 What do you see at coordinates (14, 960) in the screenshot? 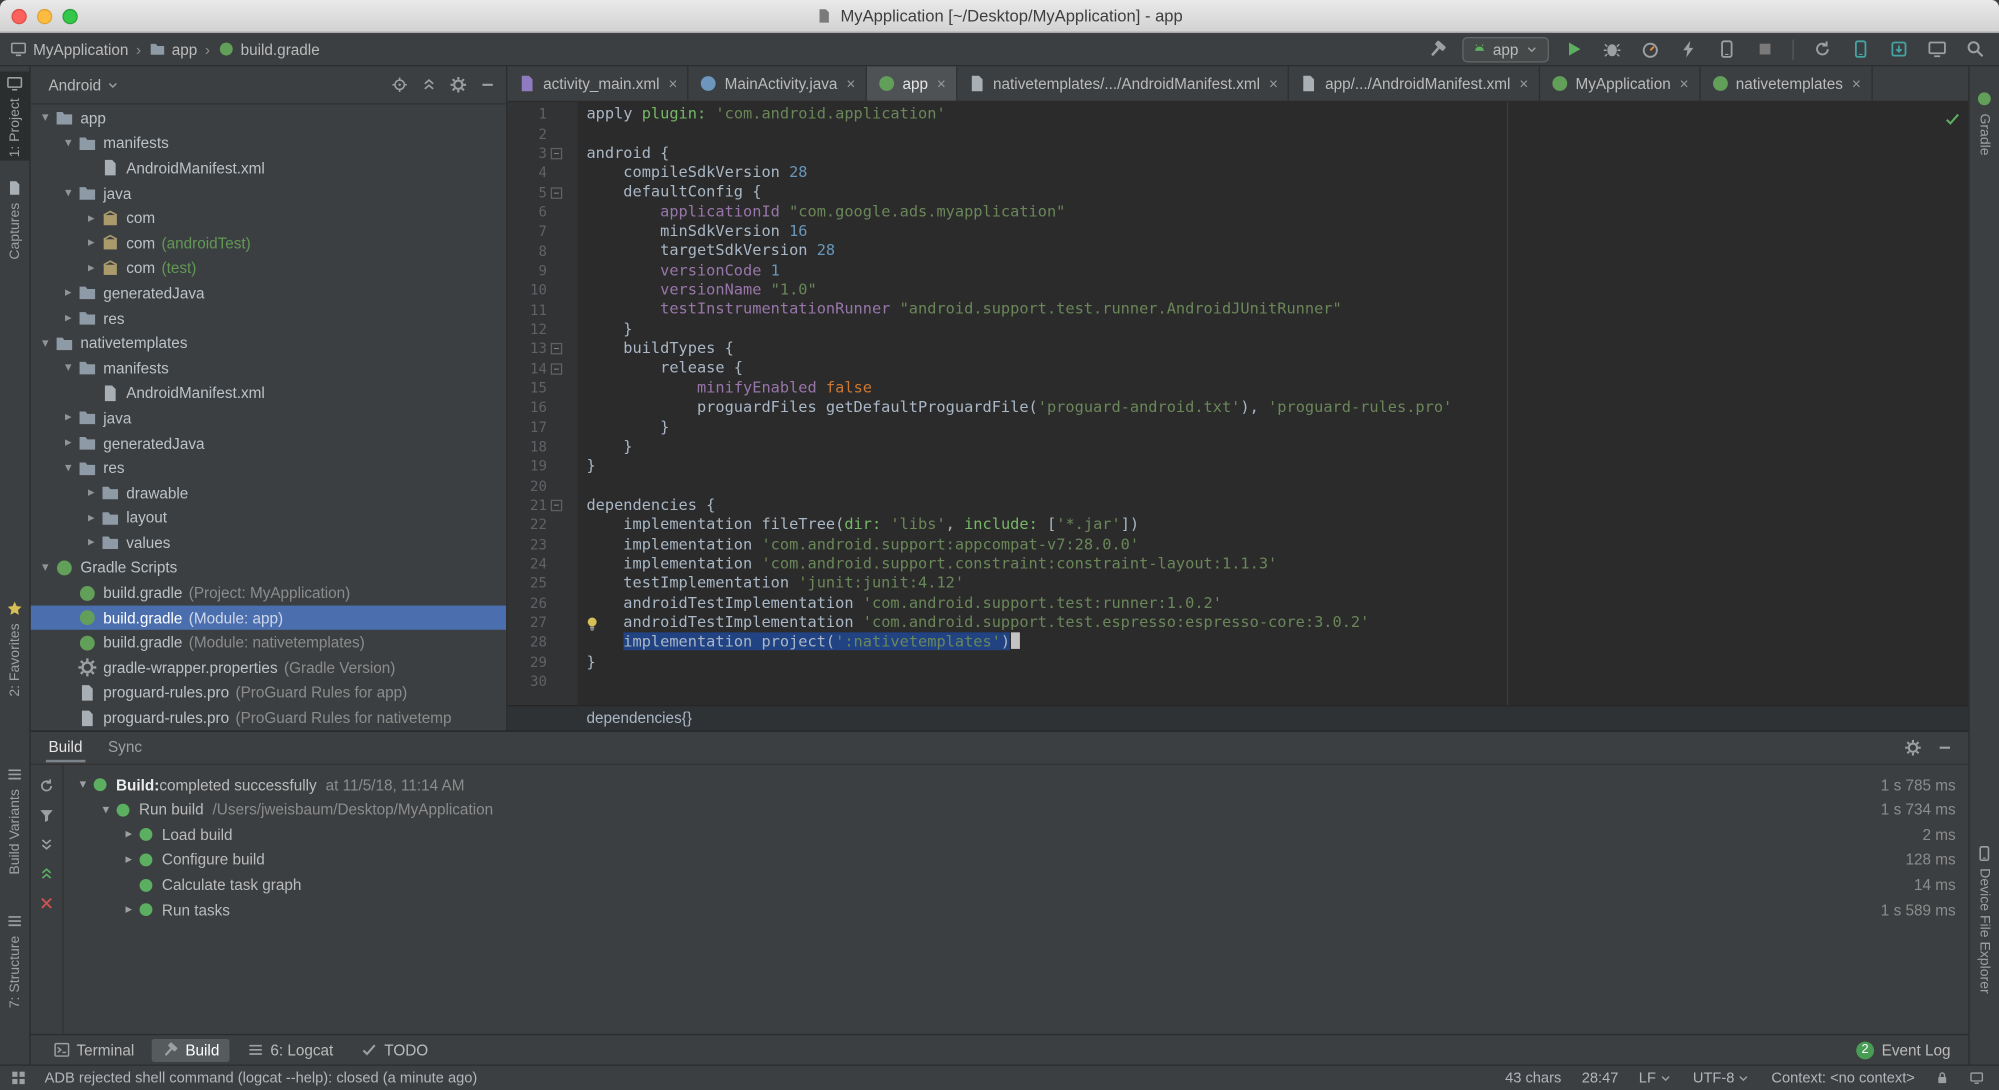
I see `stripe-button: 7: Structure` at bounding box center [14, 960].